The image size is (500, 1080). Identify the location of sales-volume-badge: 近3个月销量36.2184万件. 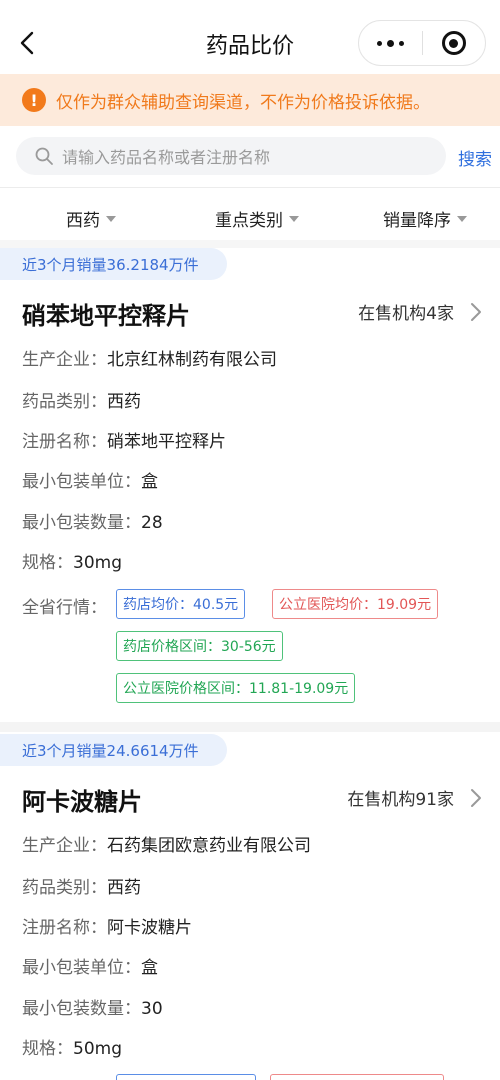
(113, 264).